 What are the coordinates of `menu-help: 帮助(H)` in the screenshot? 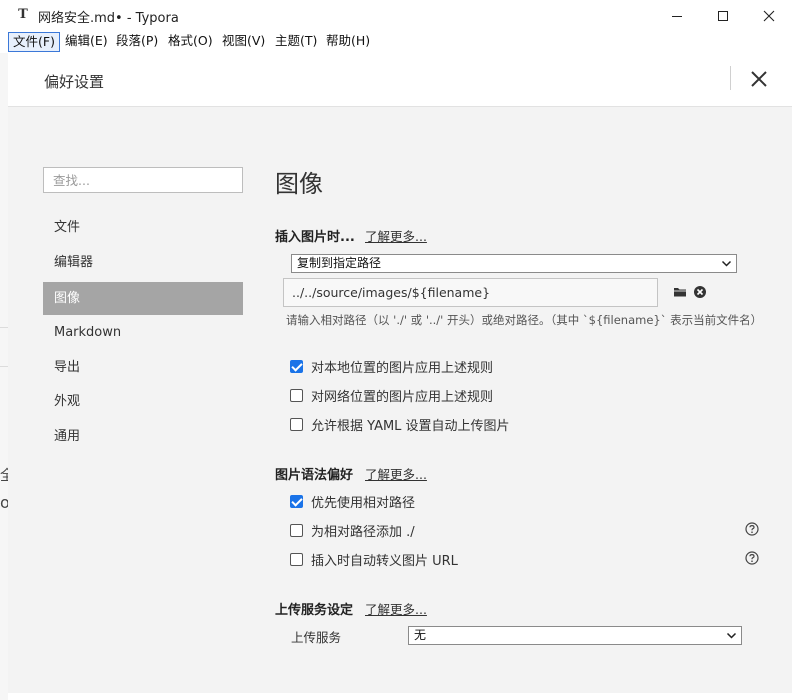 It's located at (348, 42).